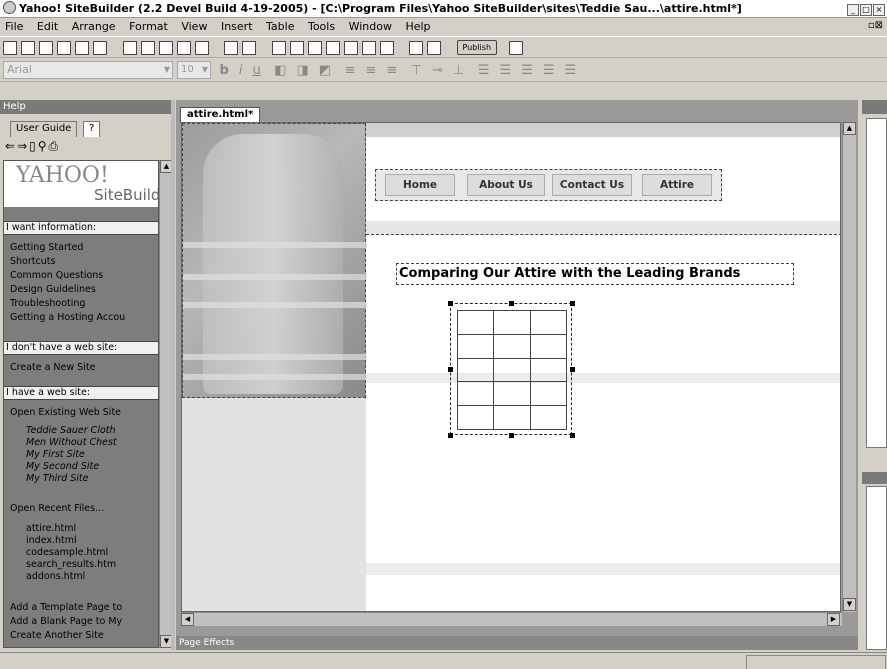  Describe the element at coordinates (853, 10) in the screenshot. I see `minimize-icon: _` at that location.